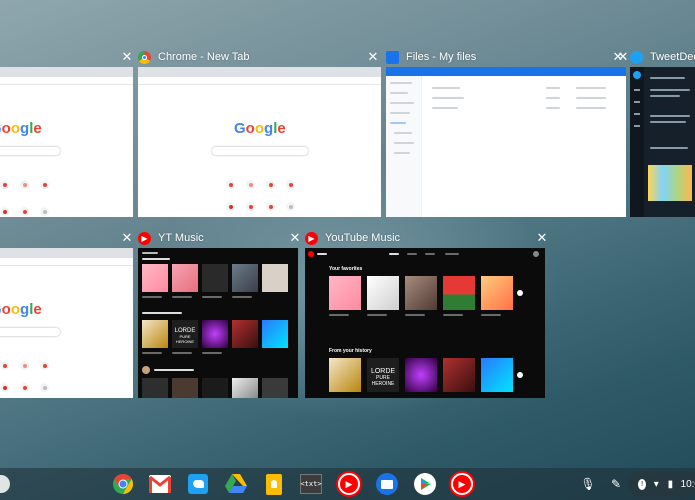 This screenshot has height=500, width=695. What do you see at coordinates (383, 371) in the screenshot?
I see `album-artist-text: LORDE` at bounding box center [383, 371].